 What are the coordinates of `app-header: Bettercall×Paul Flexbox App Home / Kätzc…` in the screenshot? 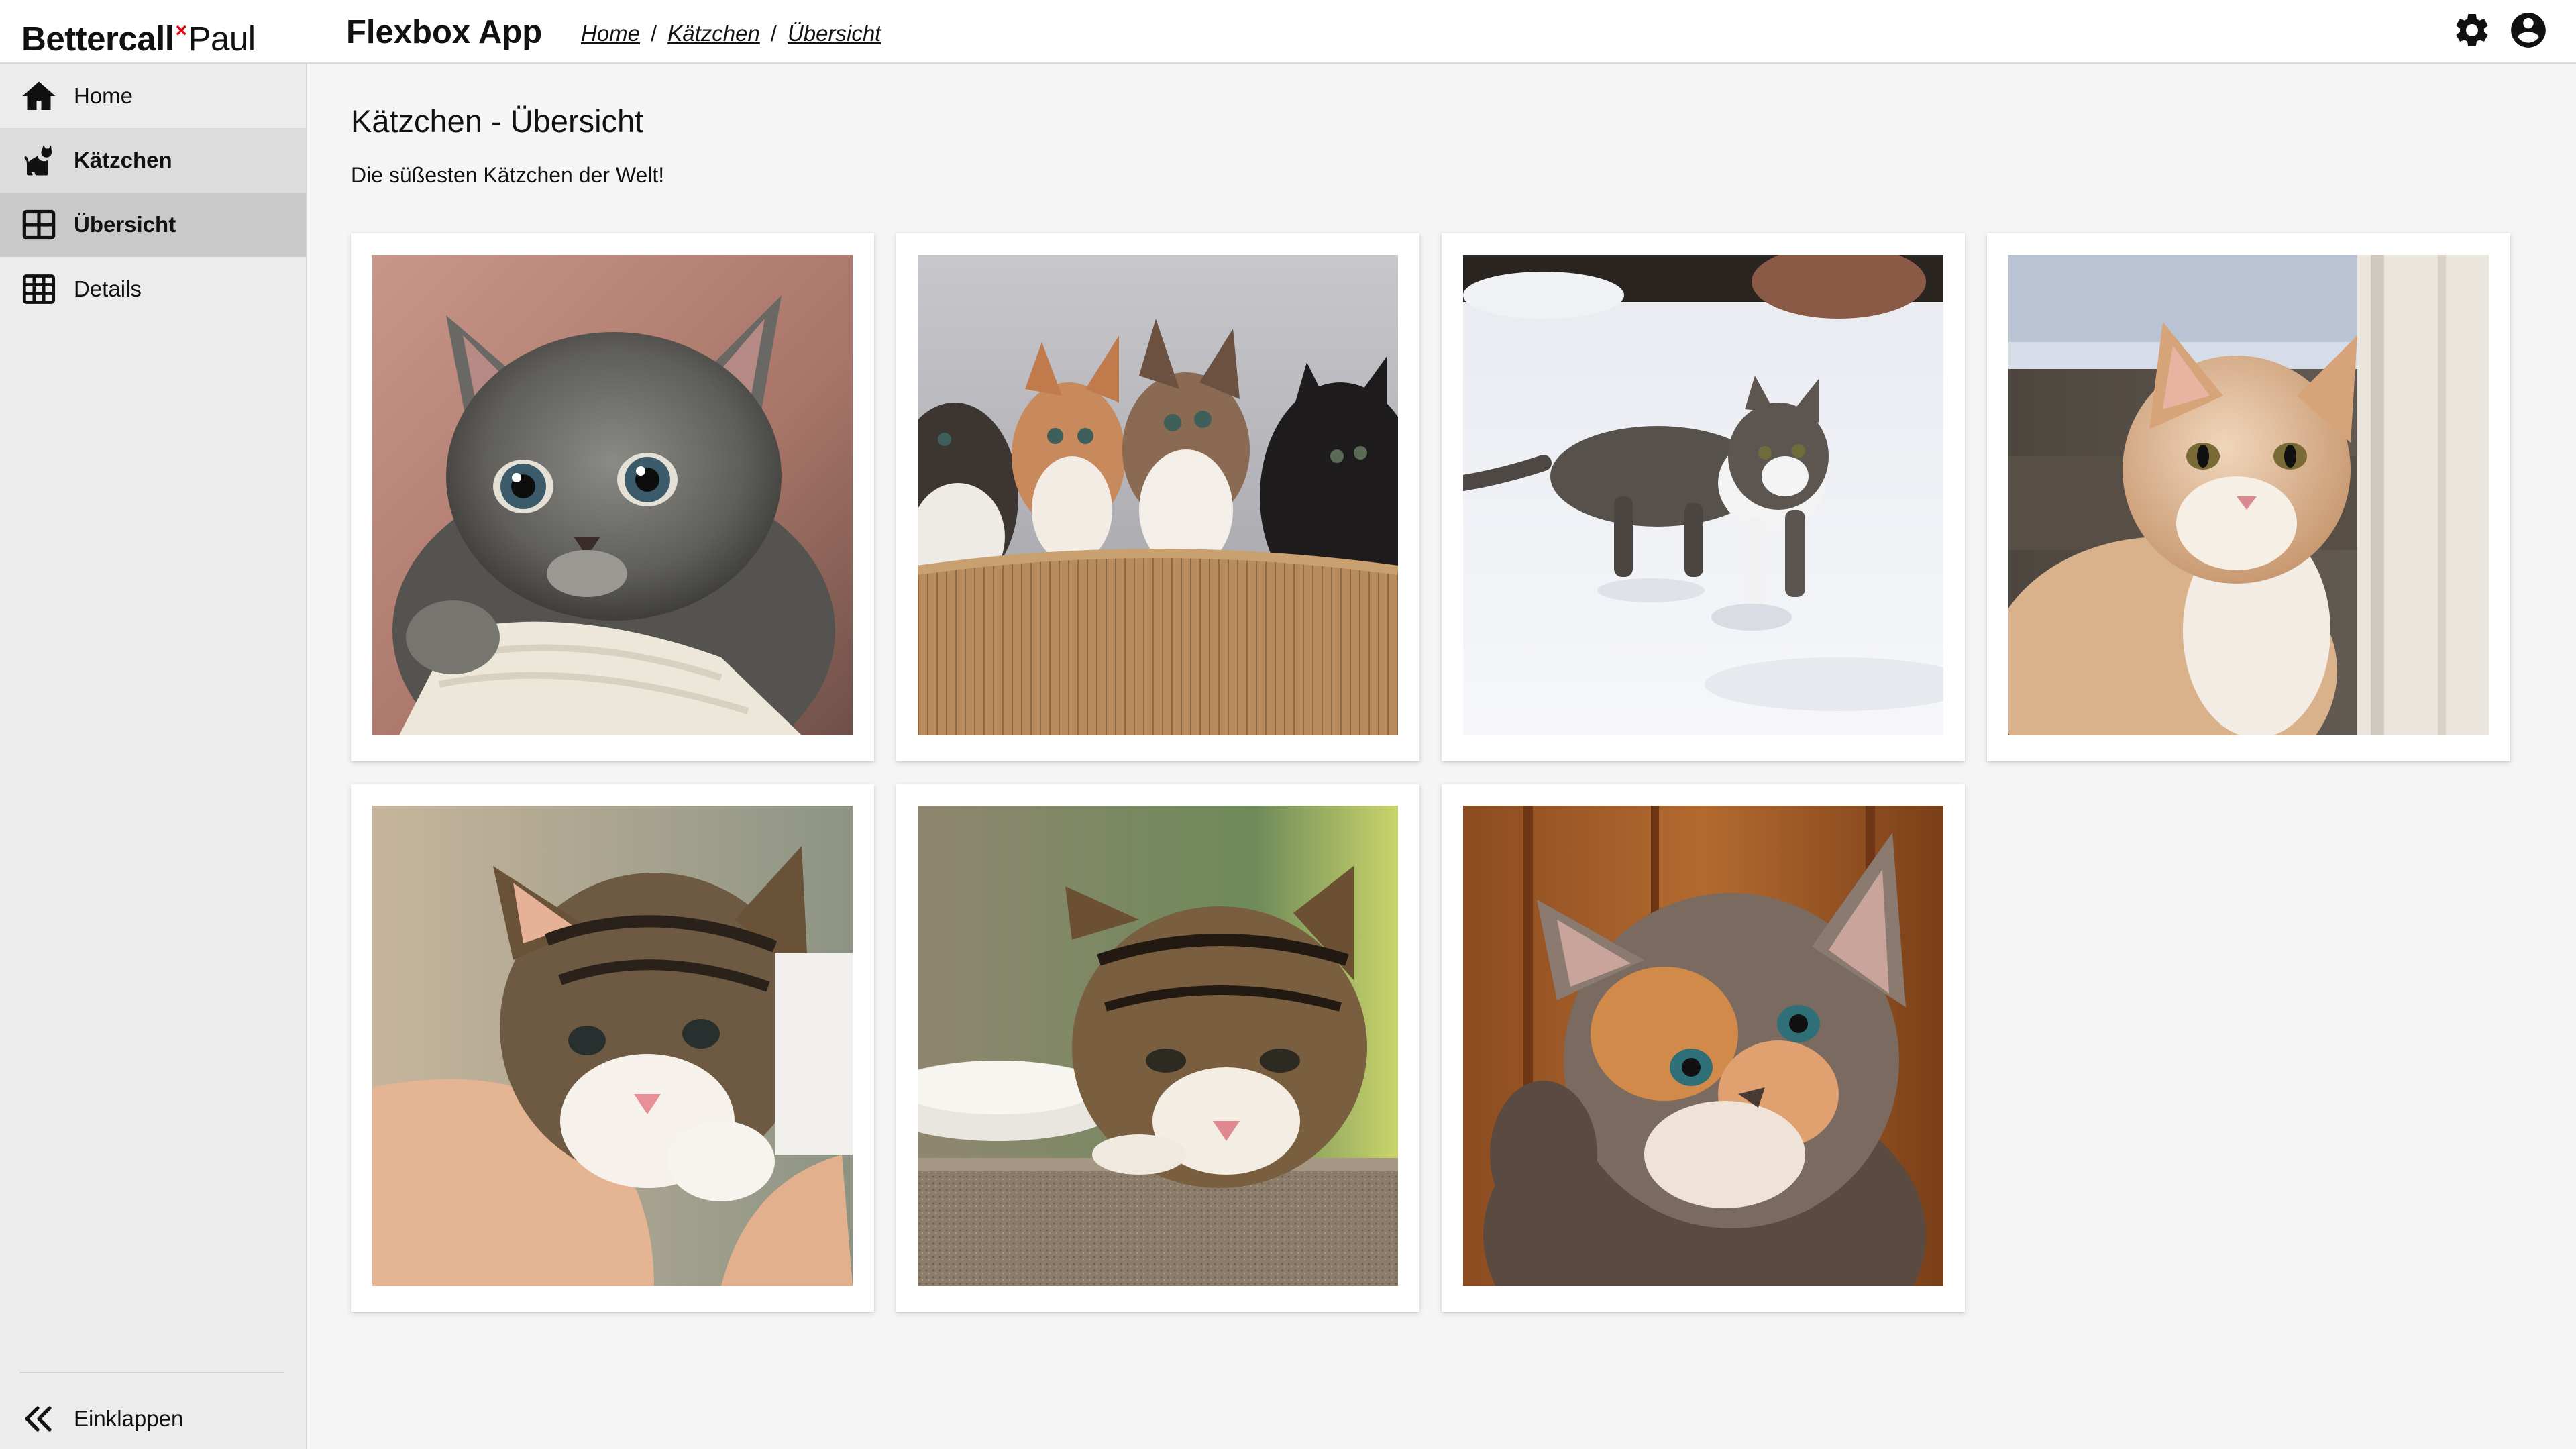 It's located at (1288, 32).